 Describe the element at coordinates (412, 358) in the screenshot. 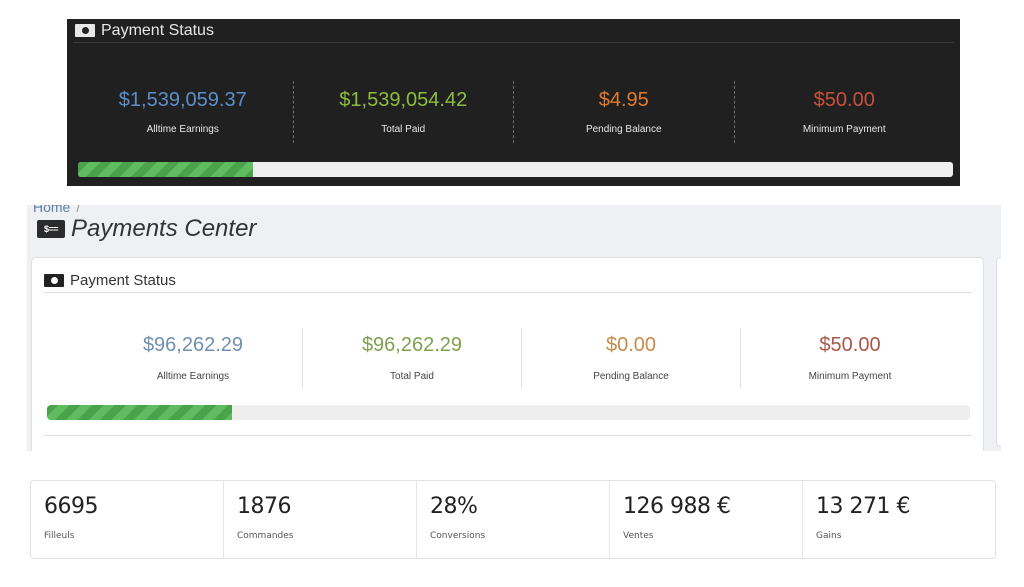

I see `light-stat-total-paid: $96,262.29 Total Paid` at that location.